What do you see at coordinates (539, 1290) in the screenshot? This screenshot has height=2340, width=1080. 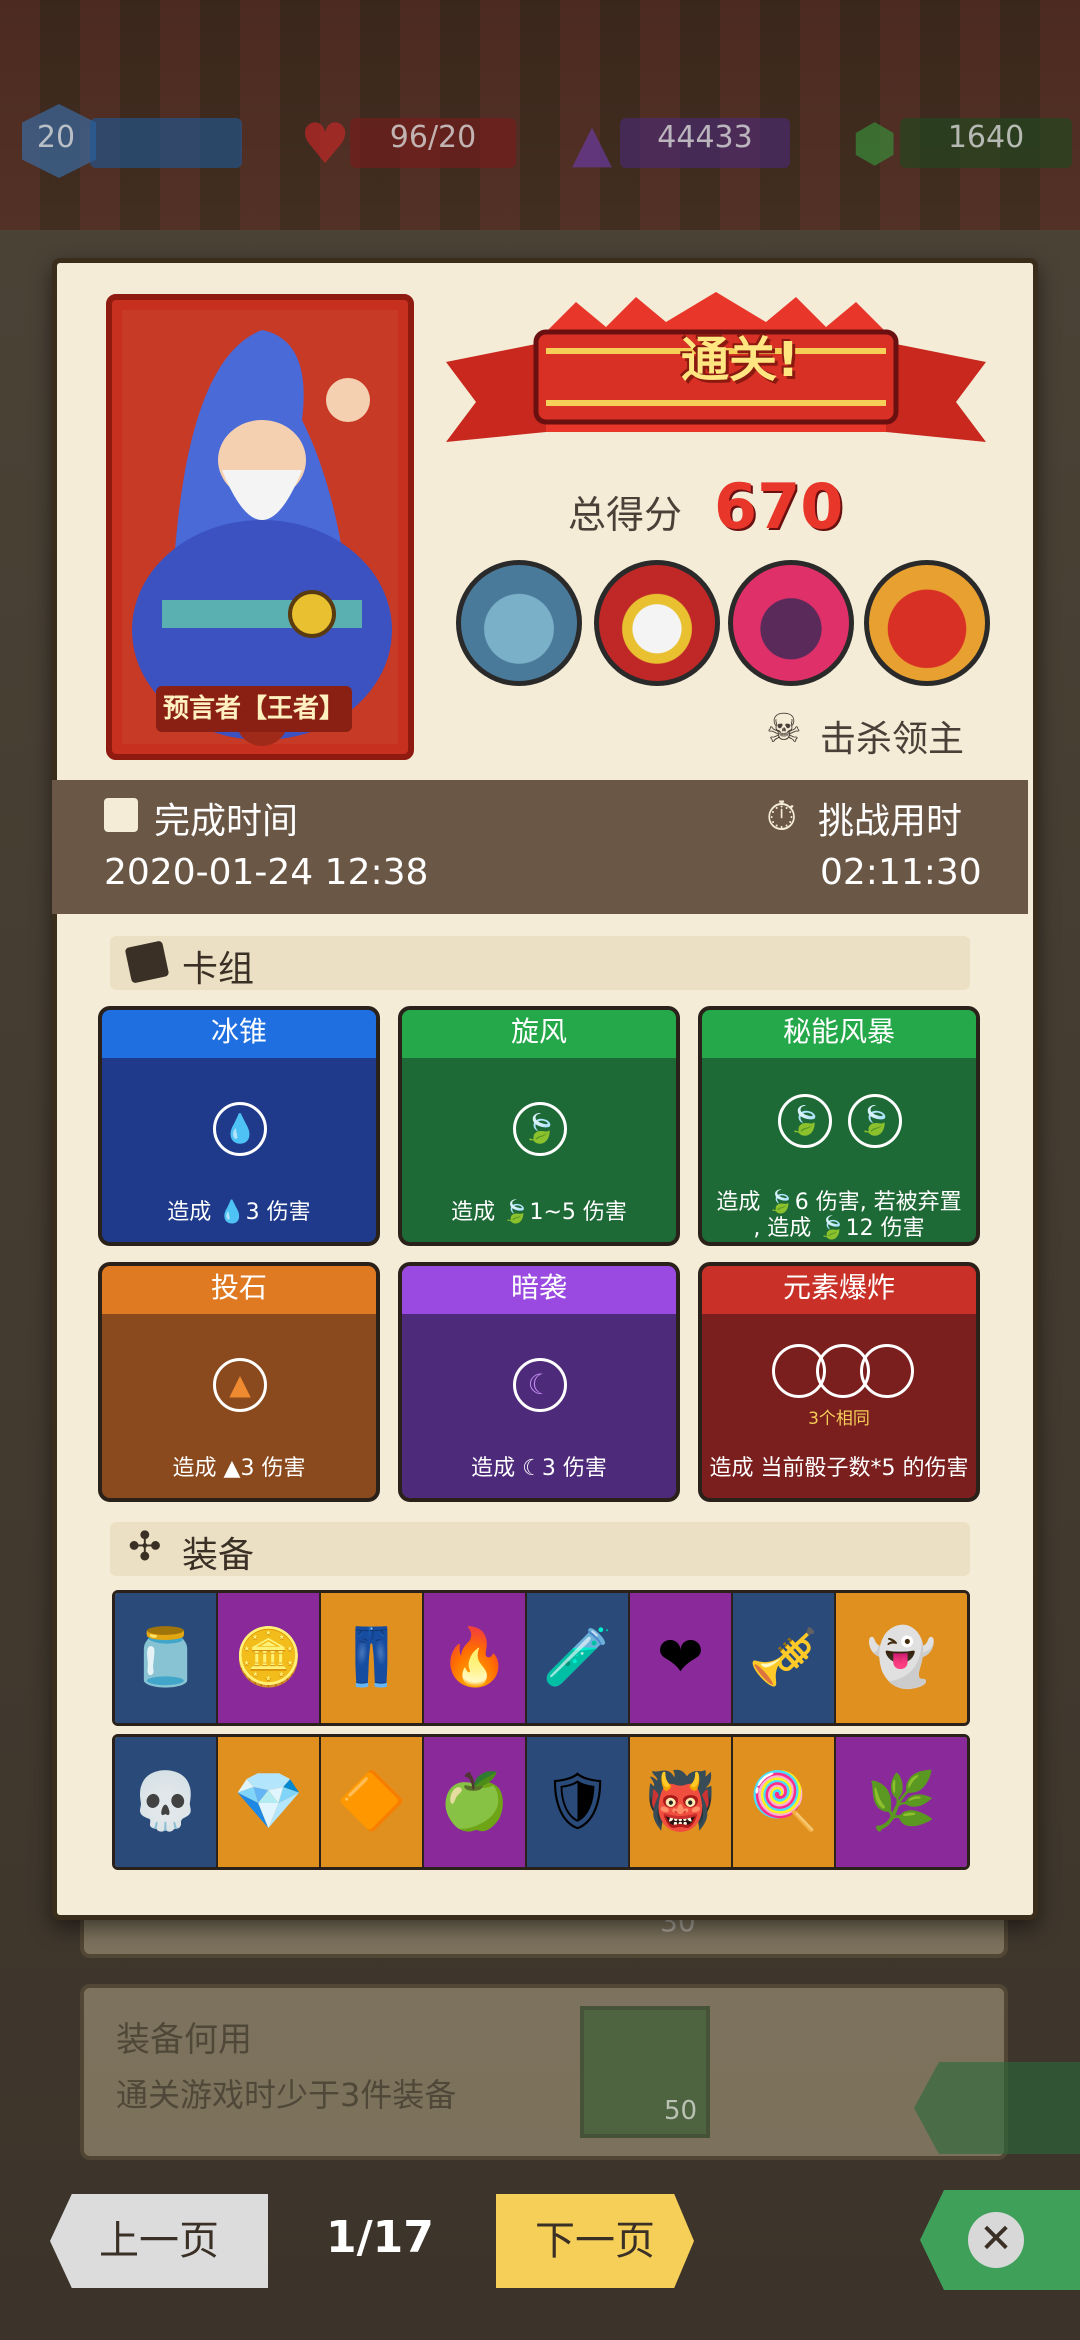 I see `card-title: 暗袭` at bounding box center [539, 1290].